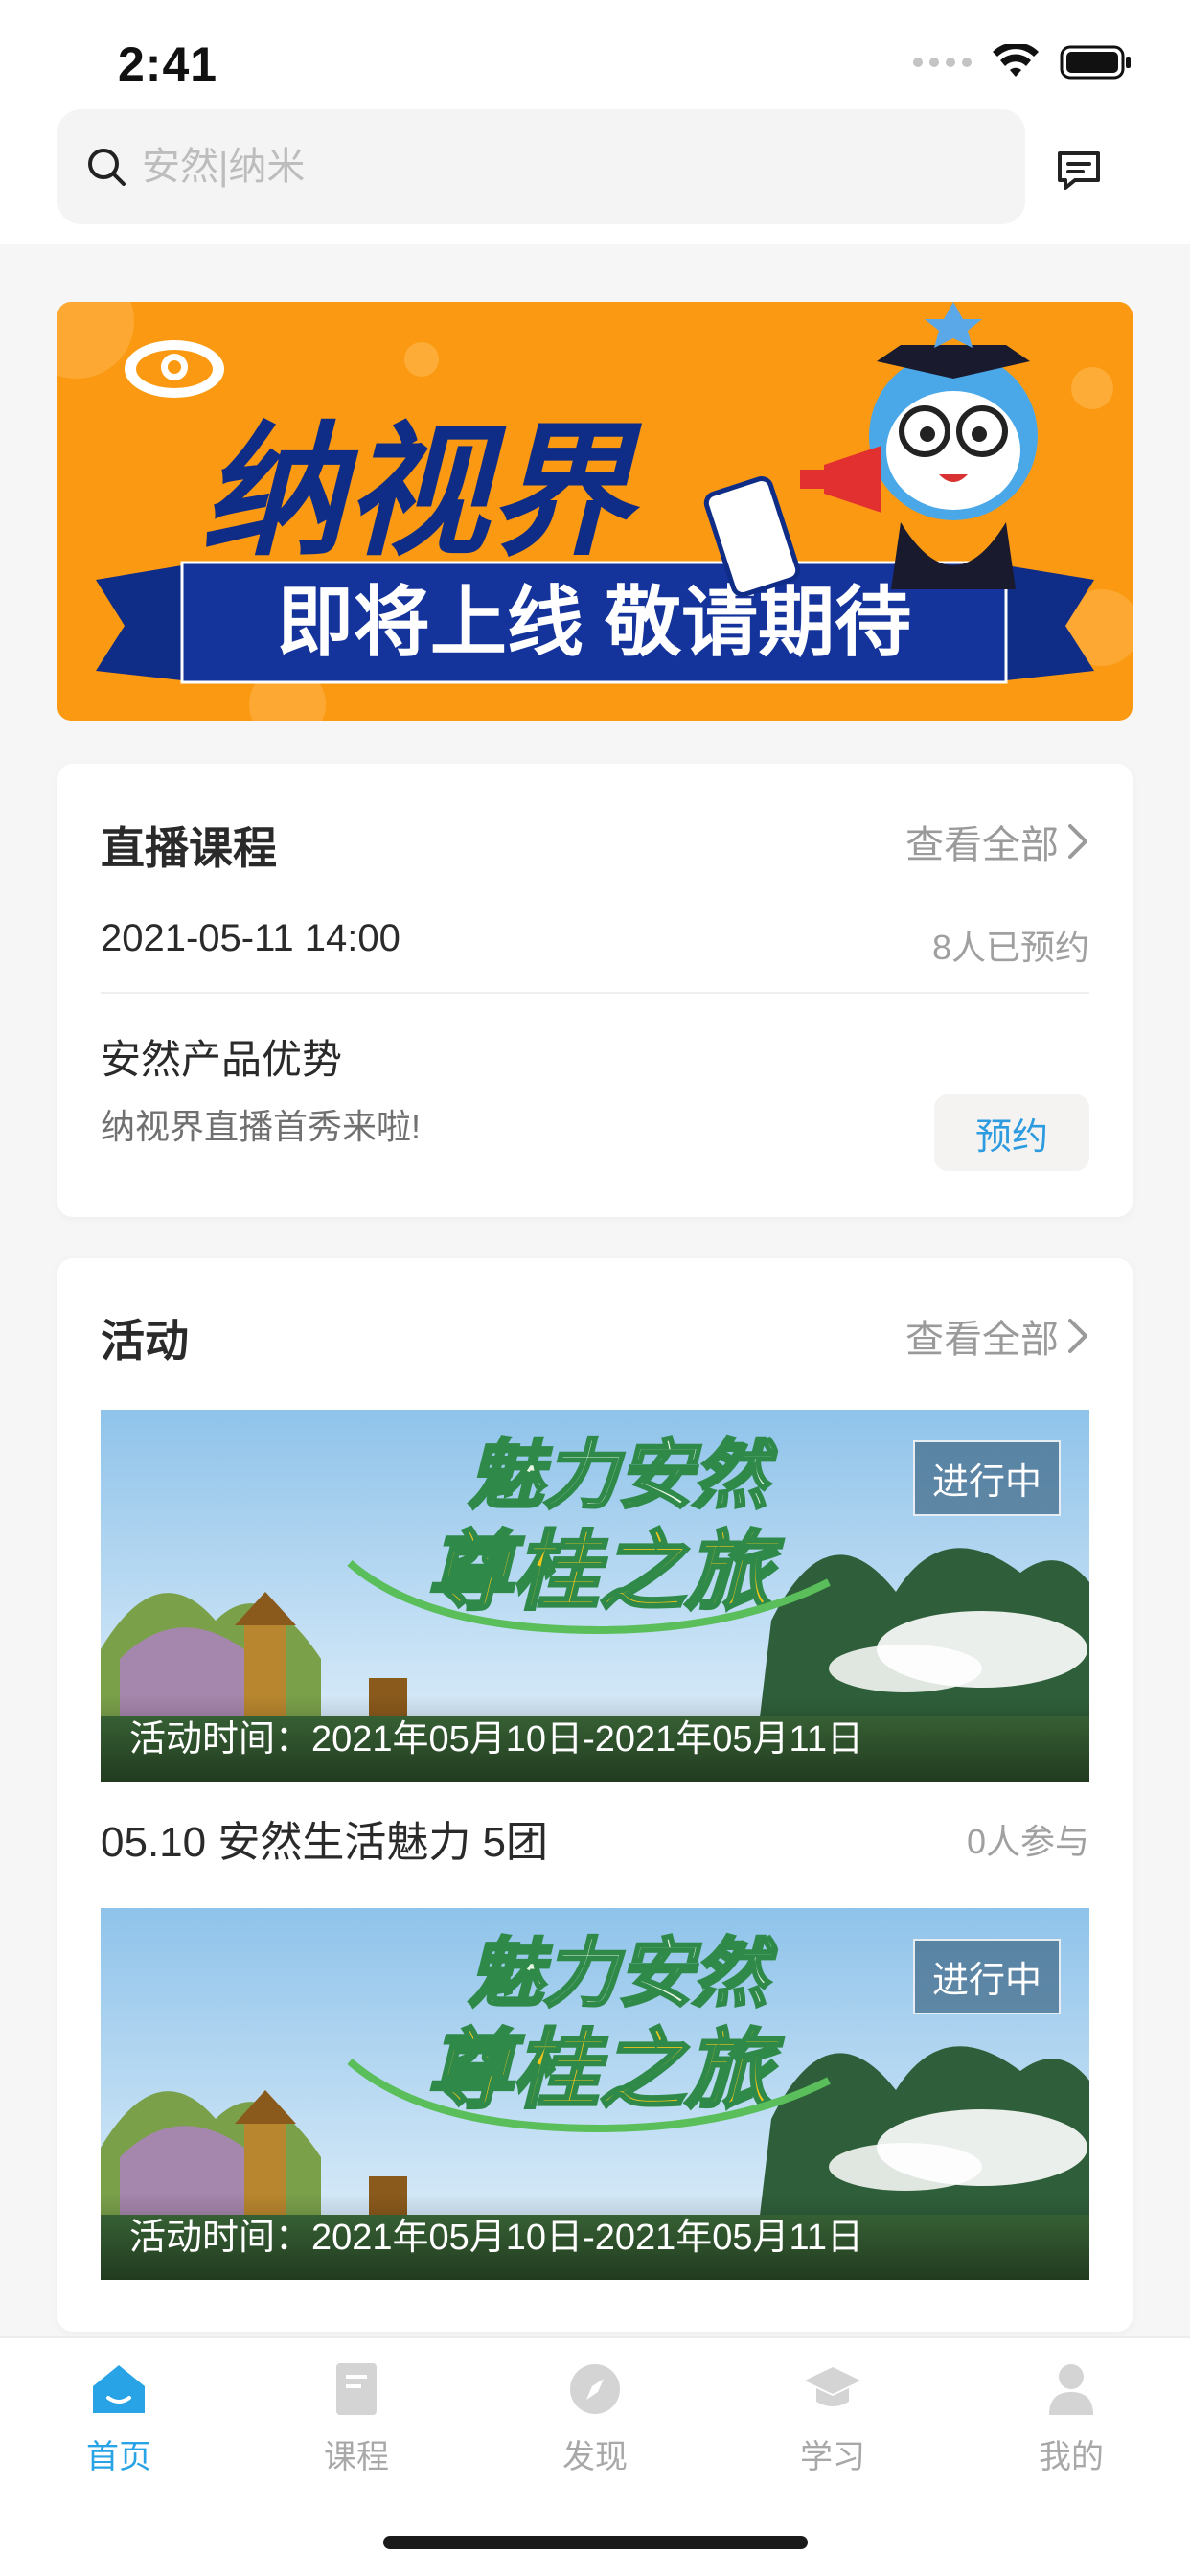  Describe the element at coordinates (189, 848) in the screenshot. I see `live-section-title: 直播课程` at that location.